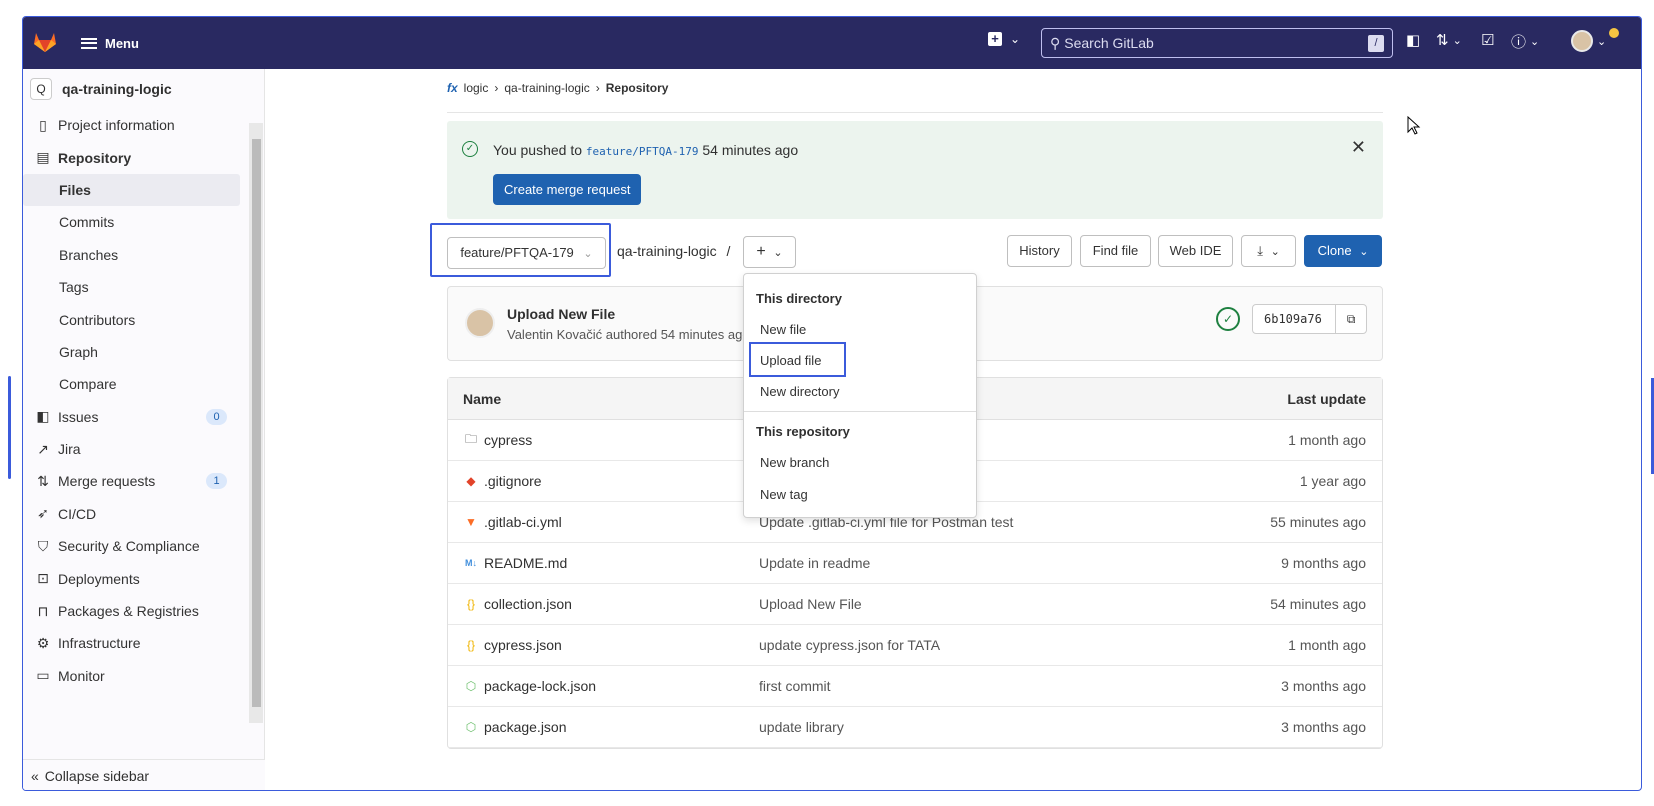 Image resolution: width=1654 pixels, height=806 pixels. What do you see at coordinates (43, 448) in the screenshot?
I see `external-link-icon: ↗` at bounding box center [43, 448].